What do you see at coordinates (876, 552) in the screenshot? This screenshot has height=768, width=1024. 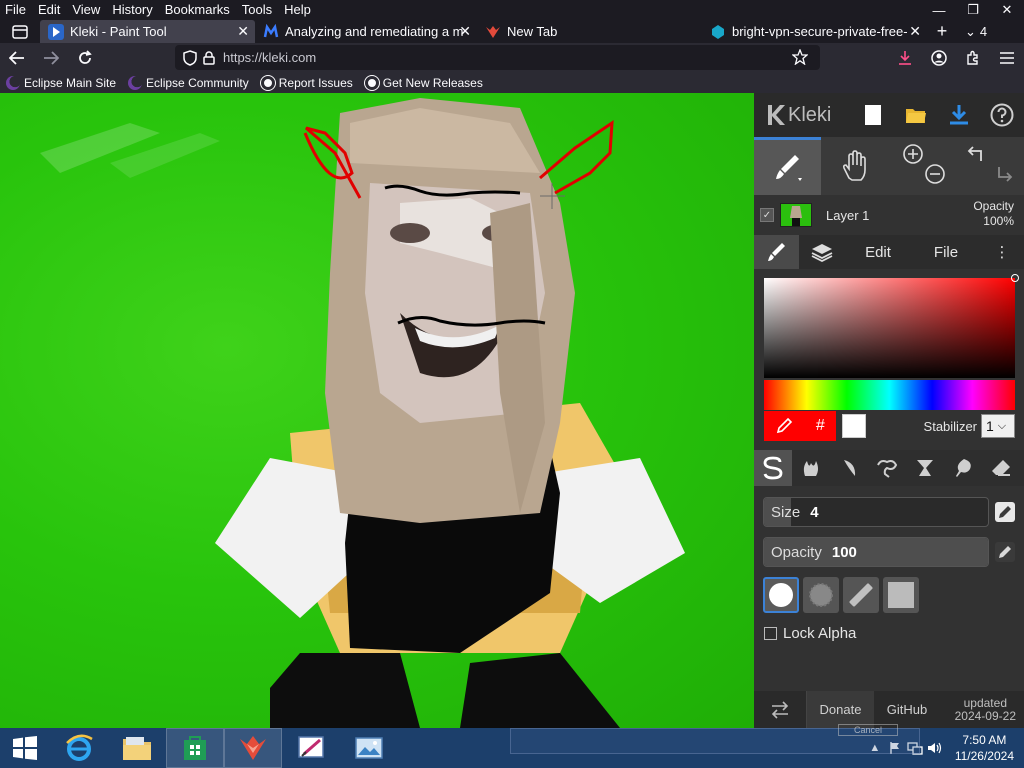 I see `opacity-slider: Opacity 100` at bounding box center [876, 552].